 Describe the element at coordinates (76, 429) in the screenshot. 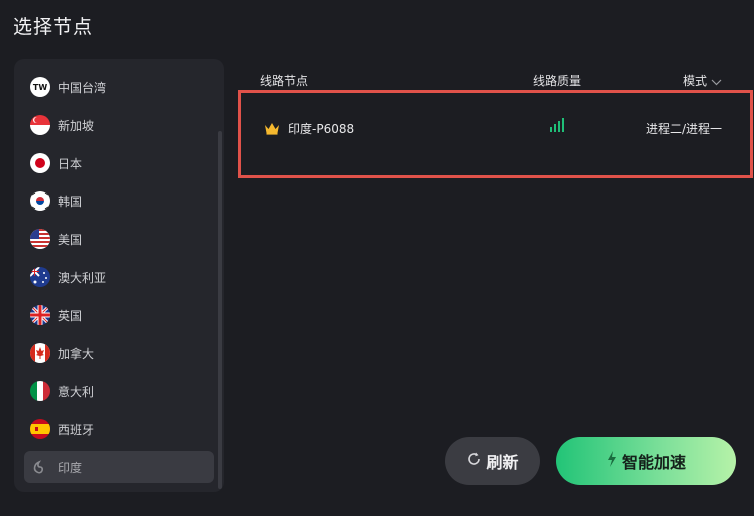

I see `region-label: 西班牙` at that location.